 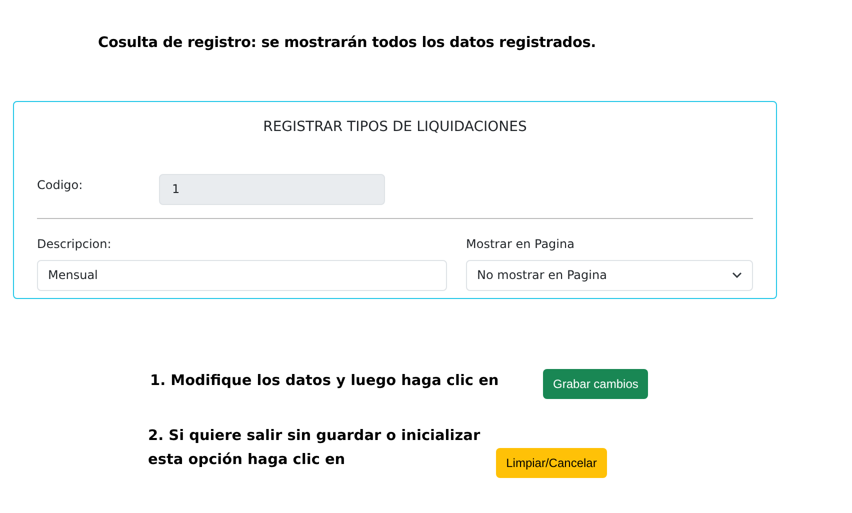 What do you see at coordinates (242, 275) in the screenshot?
I see `description-field: Mensual` at bounding box center [242, 275].